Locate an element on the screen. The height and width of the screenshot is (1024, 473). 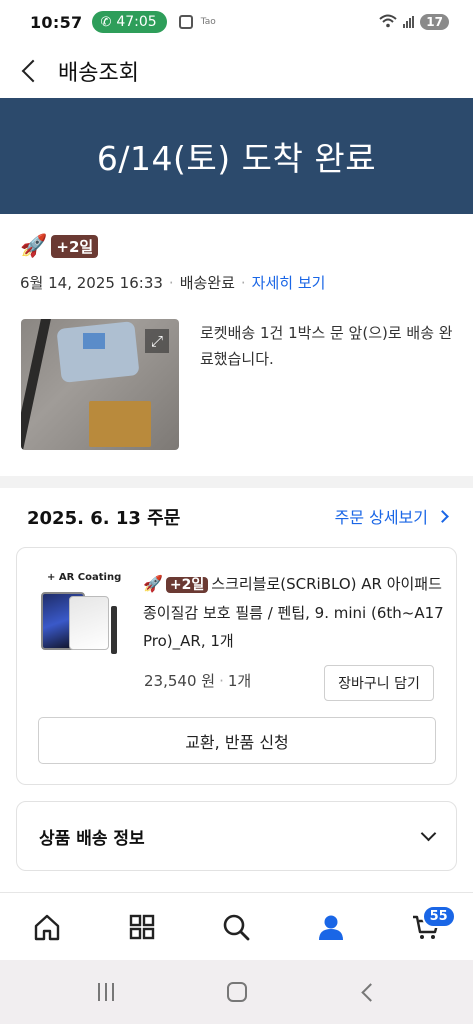
detail-link: 자세히 보기 is located at coordinates (289, 282).